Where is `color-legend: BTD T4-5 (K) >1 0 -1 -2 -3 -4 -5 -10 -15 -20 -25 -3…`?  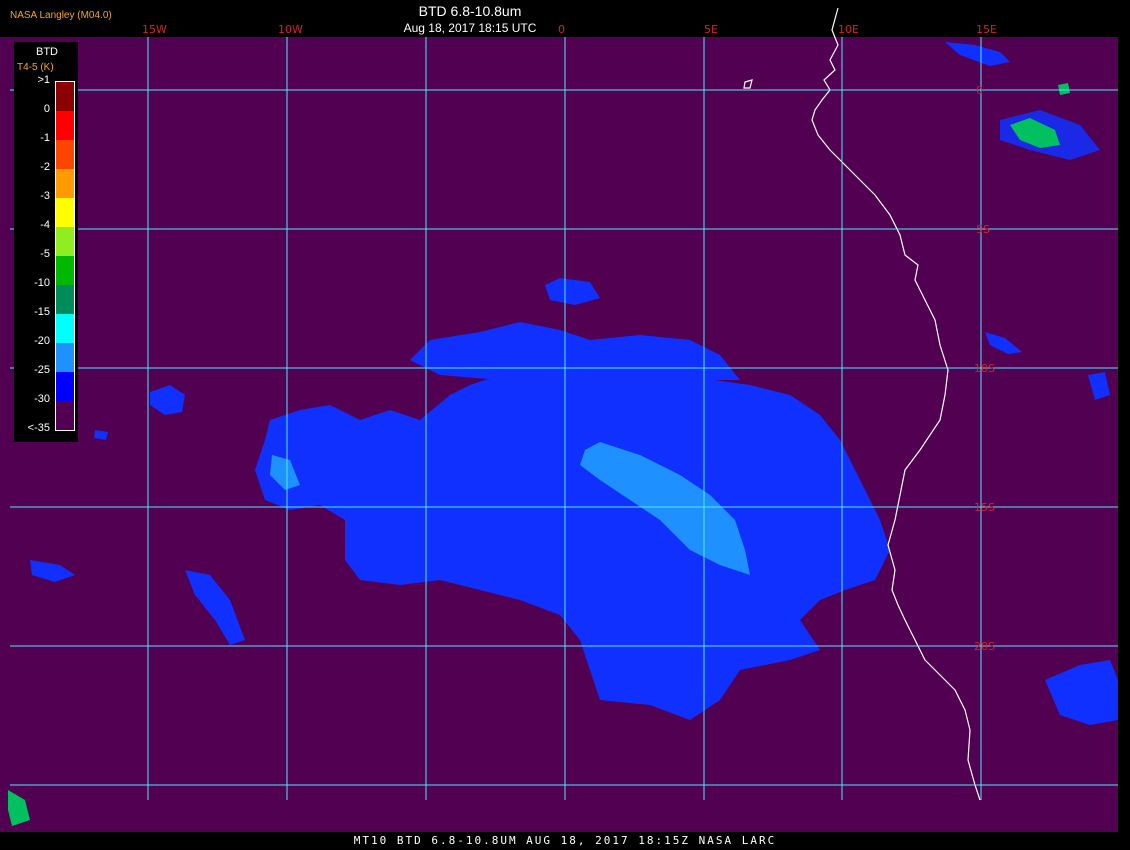
color-legend: BTD T4-5 (K) >1 0 -1 -2 -3 -4 -5 -10 -15 -20 -25 -3… is located at coordinates (46, 242).